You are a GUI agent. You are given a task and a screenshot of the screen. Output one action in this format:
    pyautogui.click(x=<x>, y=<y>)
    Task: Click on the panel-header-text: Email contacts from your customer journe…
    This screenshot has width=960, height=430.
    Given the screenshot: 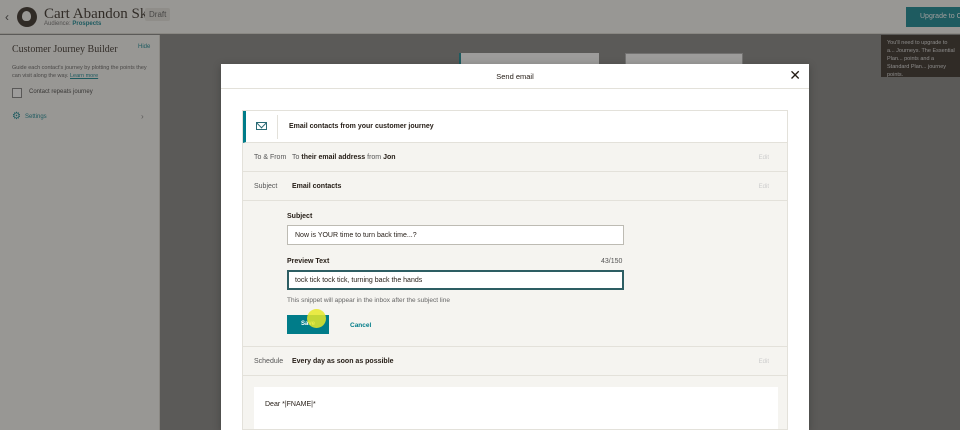 What is the action you would take?
    pyautogui.click(x=361, y=126)
    